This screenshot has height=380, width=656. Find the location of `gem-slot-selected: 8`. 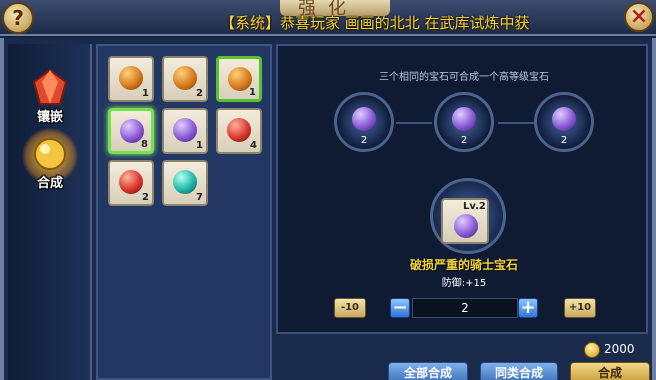

gem-slot-selected: 8 is located at coordinates (131, 131).